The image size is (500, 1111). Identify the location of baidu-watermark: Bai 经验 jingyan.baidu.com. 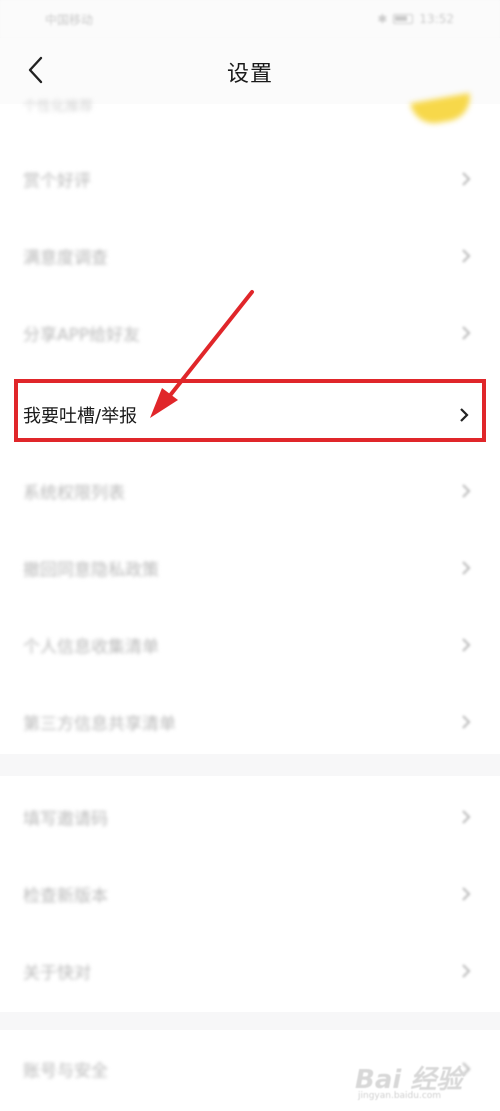
(420, 1079).